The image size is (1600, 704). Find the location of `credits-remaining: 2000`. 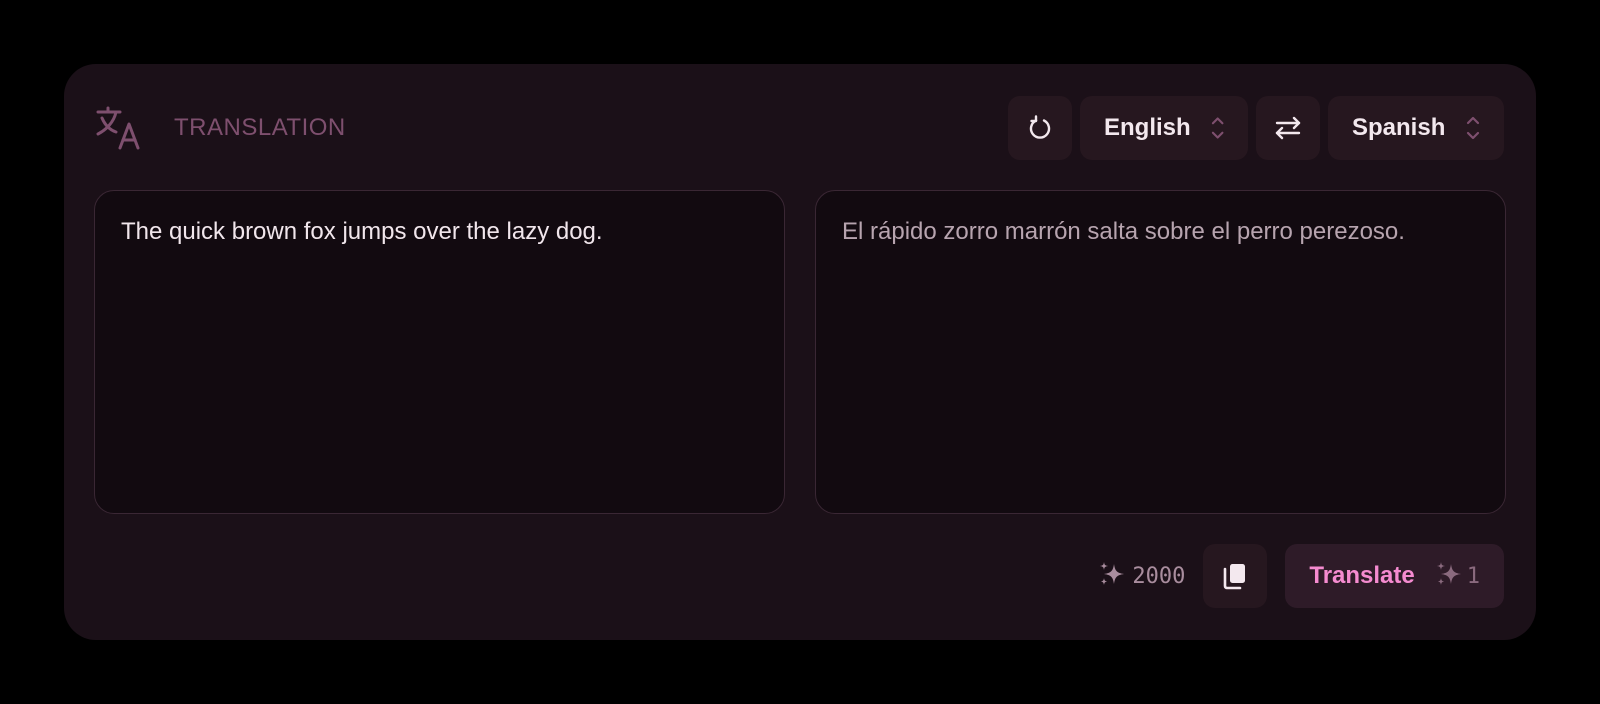

credits-remaining: 2000 is located at coordinates (1141, 576).